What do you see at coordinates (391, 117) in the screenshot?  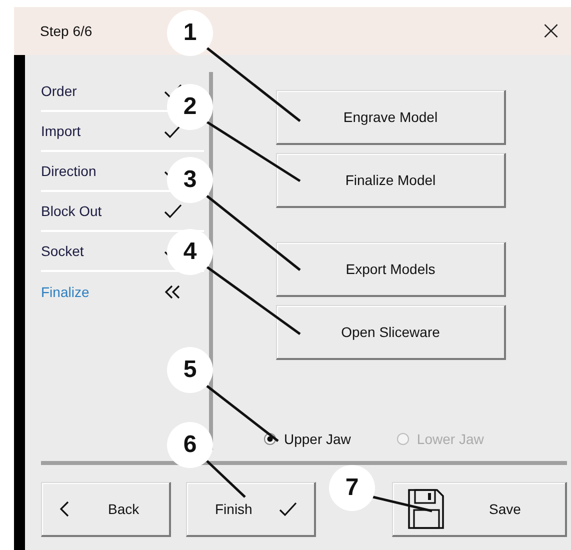 I see `action-button: Engrave Model` at bounding box center [391, 117].